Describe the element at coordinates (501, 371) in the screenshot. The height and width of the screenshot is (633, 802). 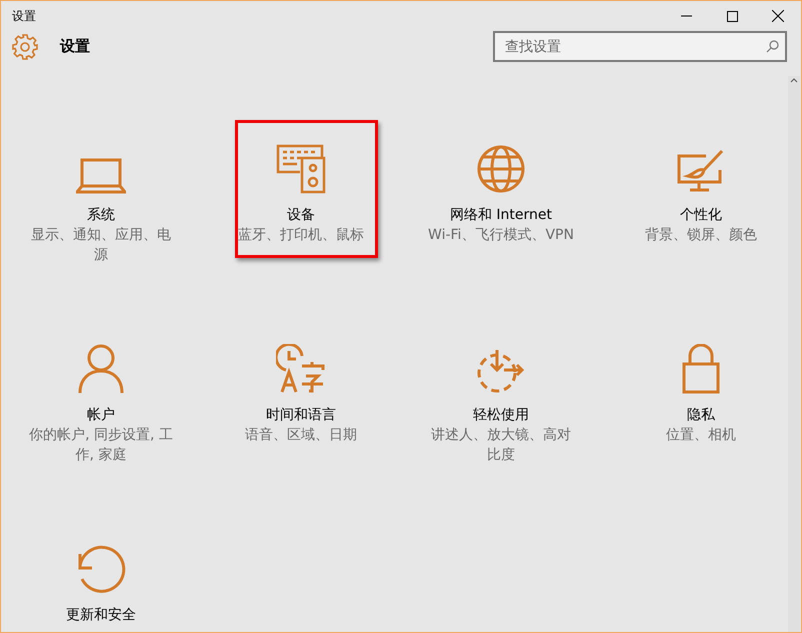
I see `dashed-circle-arrow-icon` at that location.